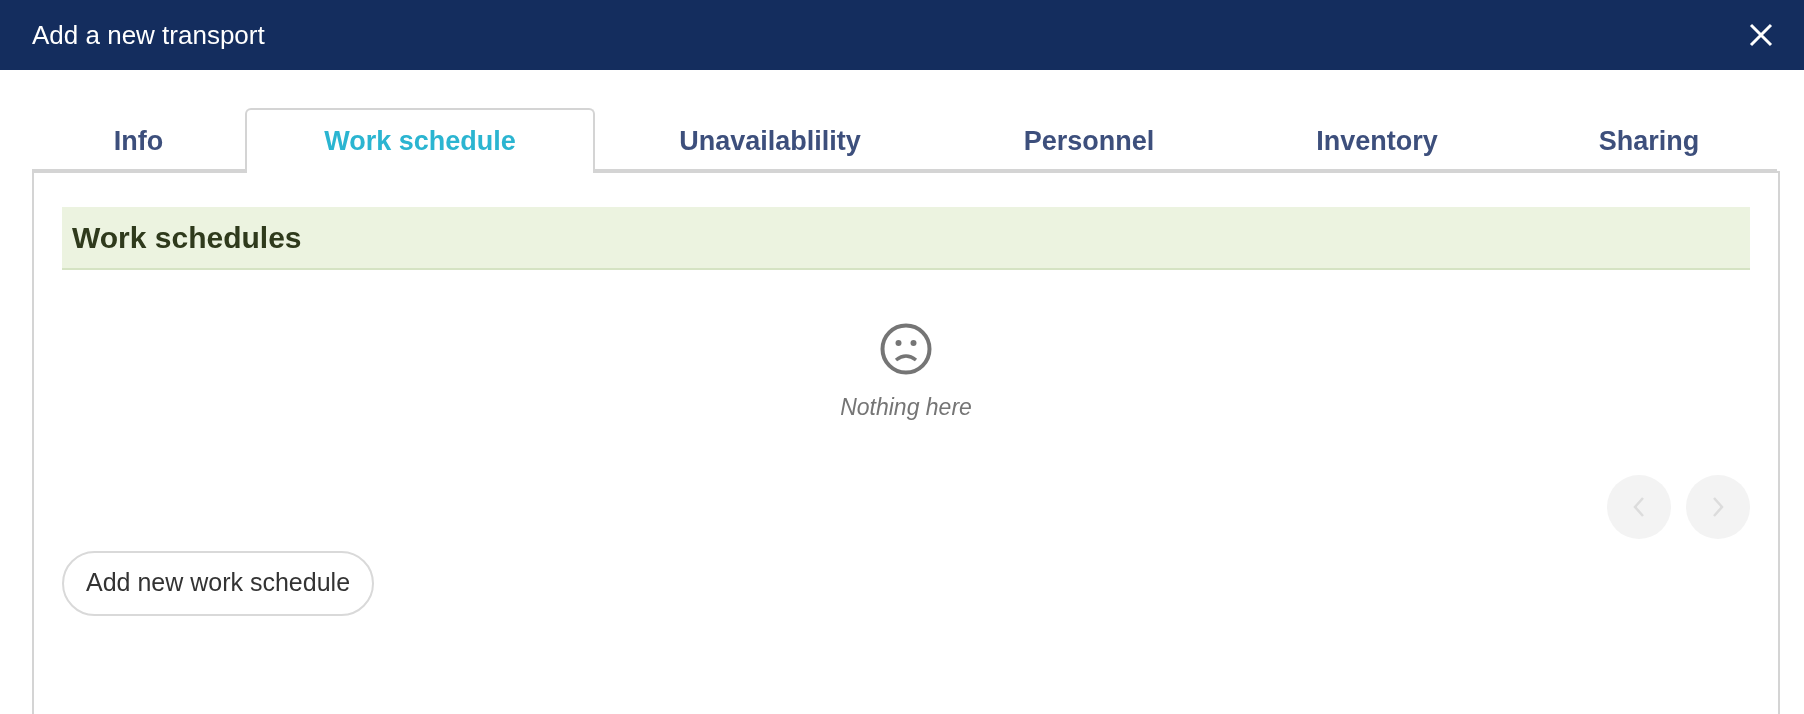  I want to click on sad-face-icon, so click(906, 349).